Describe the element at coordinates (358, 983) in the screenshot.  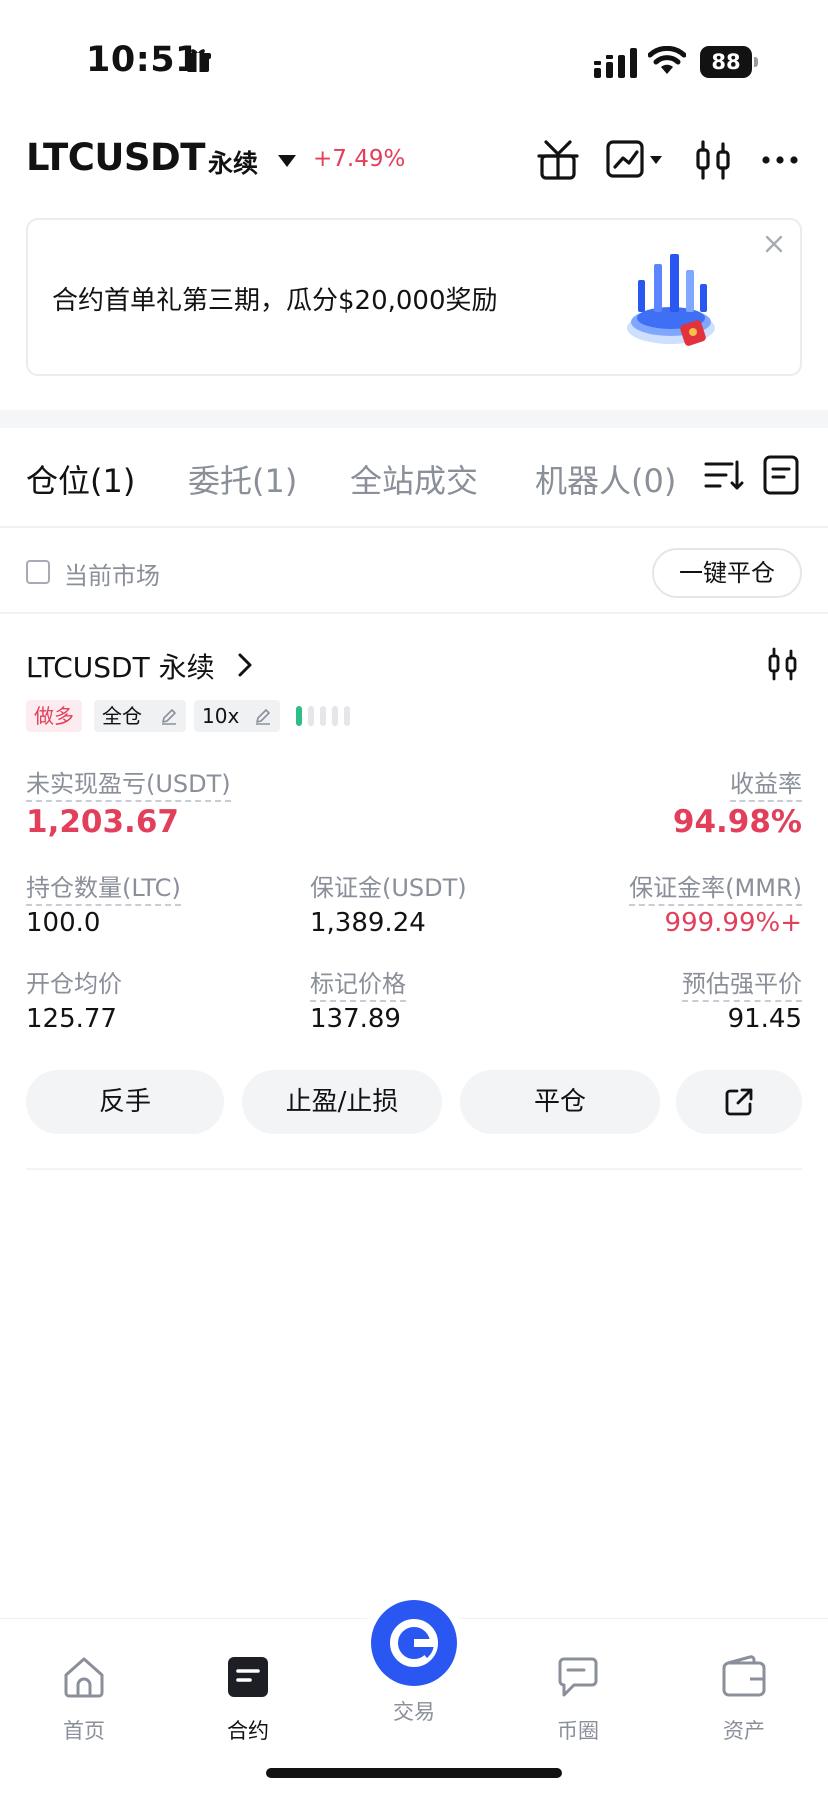
I see `mark-price-label: 标记价格` at that location.